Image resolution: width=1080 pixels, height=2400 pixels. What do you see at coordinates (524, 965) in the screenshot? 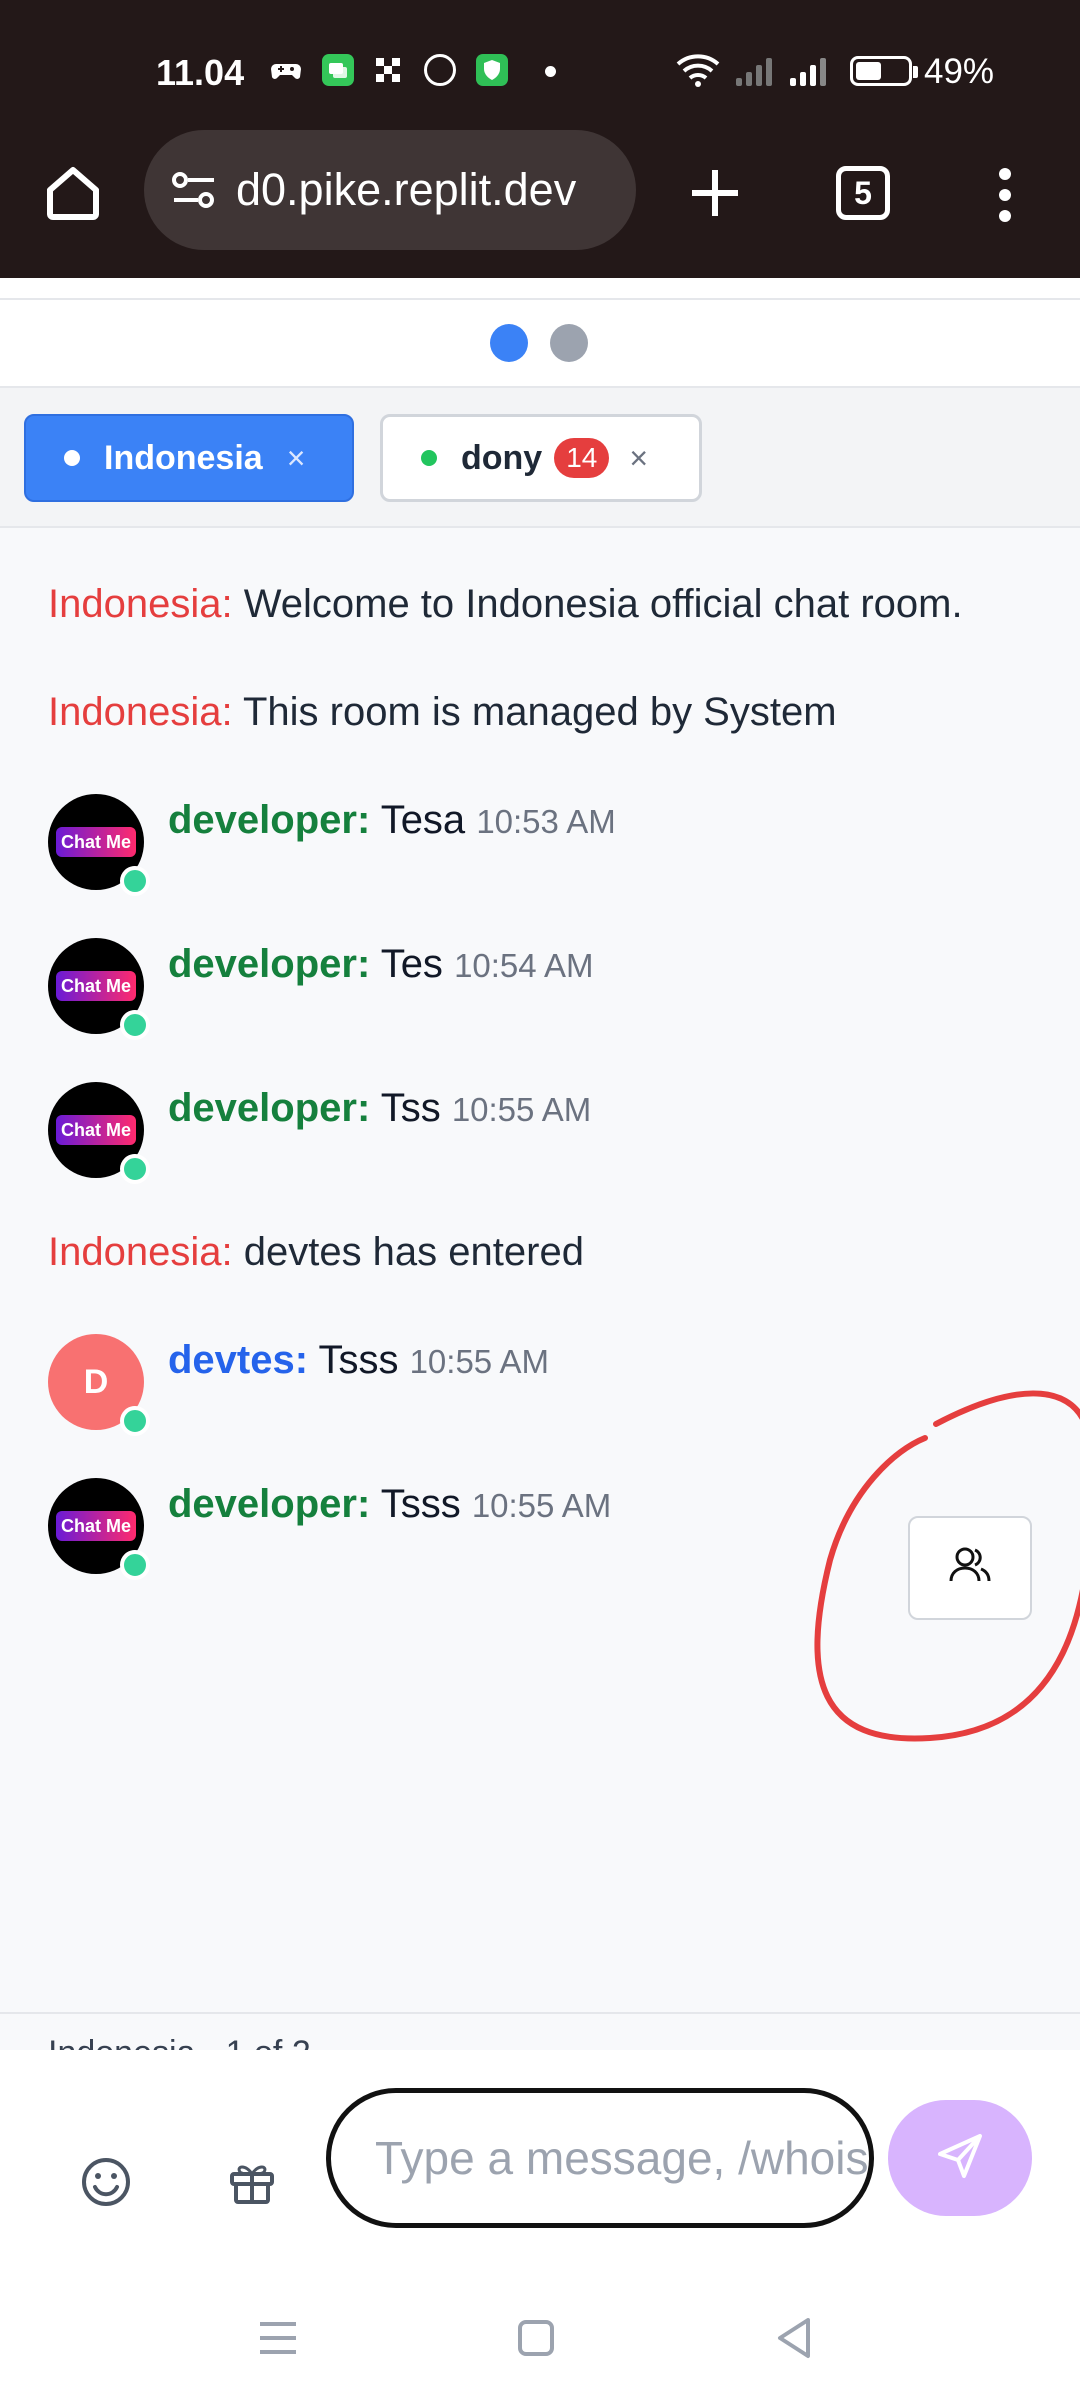
I see `message-time: 10:54 AM` at bounding box center [524, 965].